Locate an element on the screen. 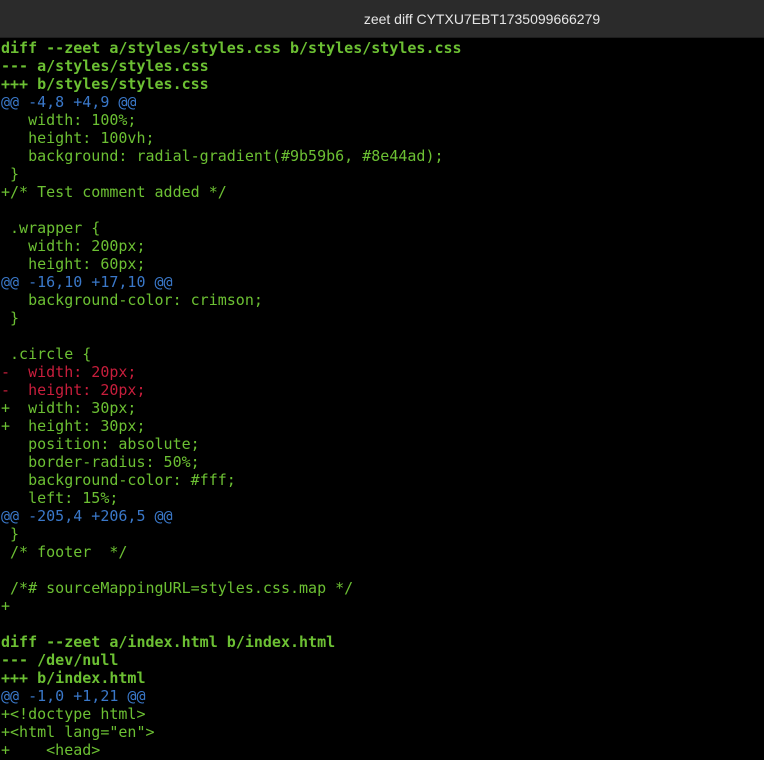  diff-line: height: 100vh; is located at coordinates (78, 138).